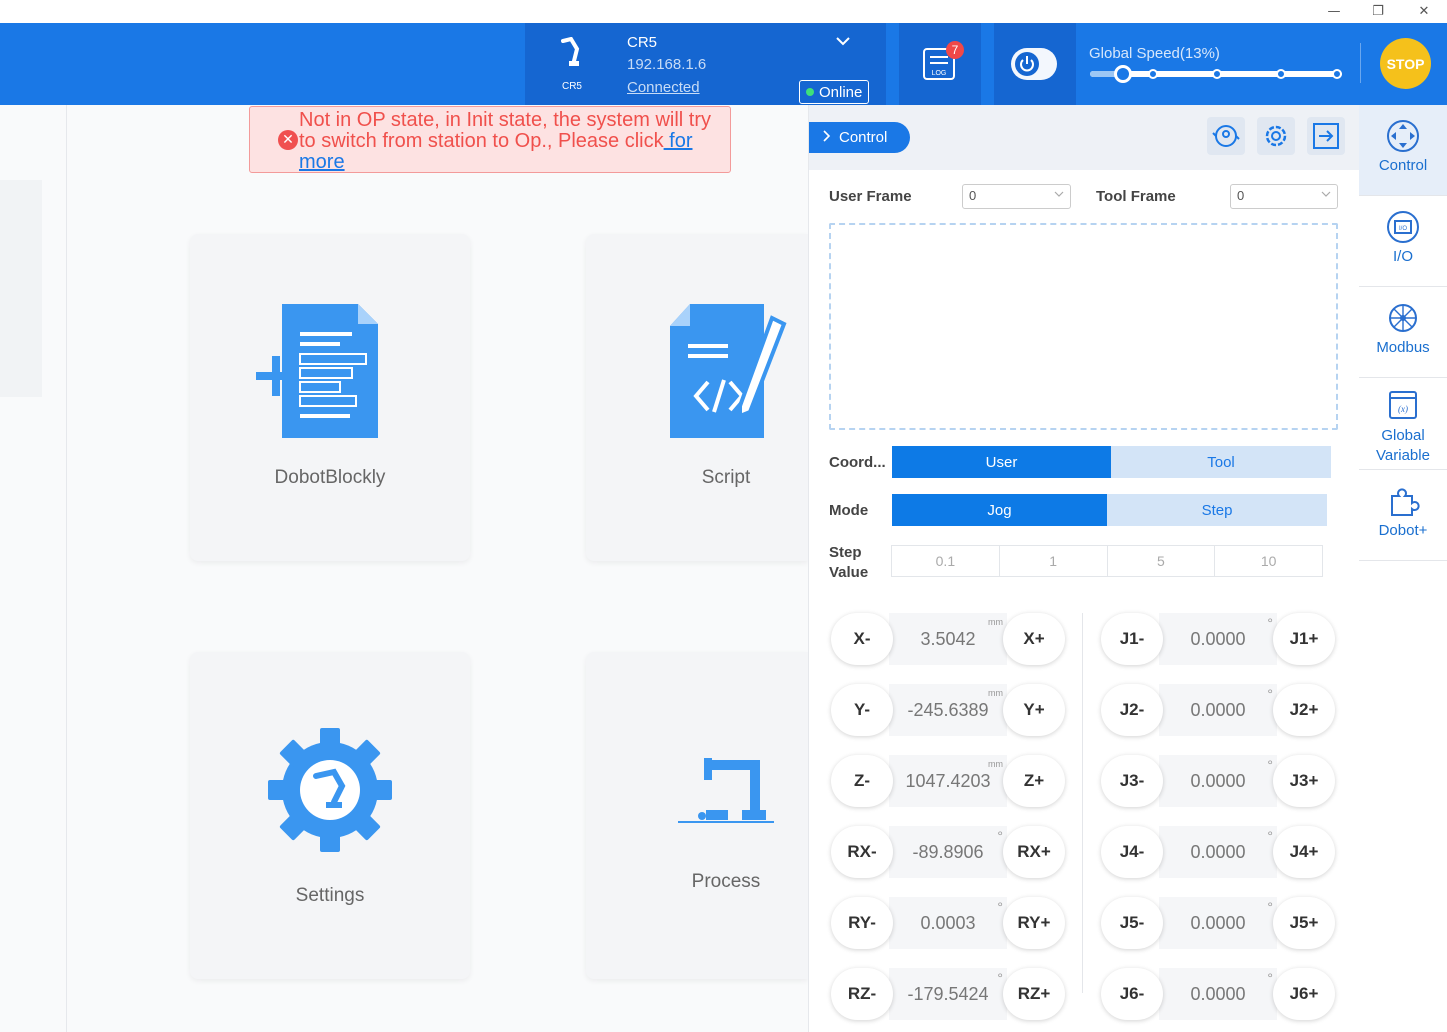 This screenshot has height=1032, width=1447. I want to click on gear-icon, so click(1276, 136).